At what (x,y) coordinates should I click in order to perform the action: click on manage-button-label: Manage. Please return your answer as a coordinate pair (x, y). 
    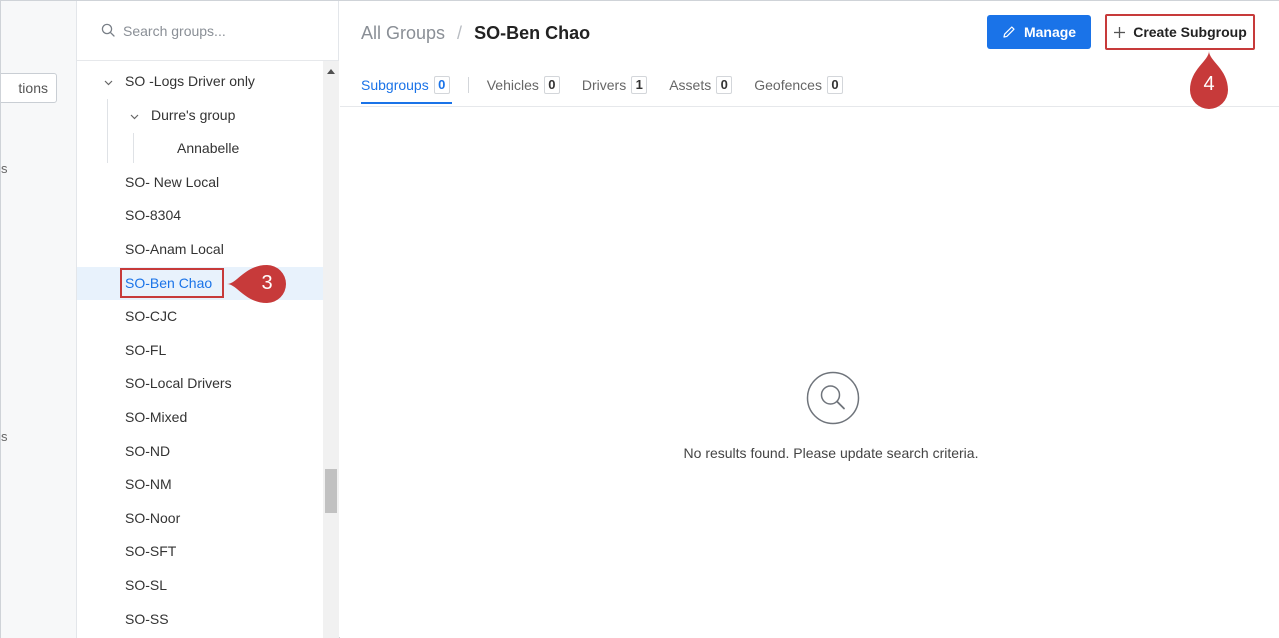
    Looking at the image, I should click on (1050, 32).